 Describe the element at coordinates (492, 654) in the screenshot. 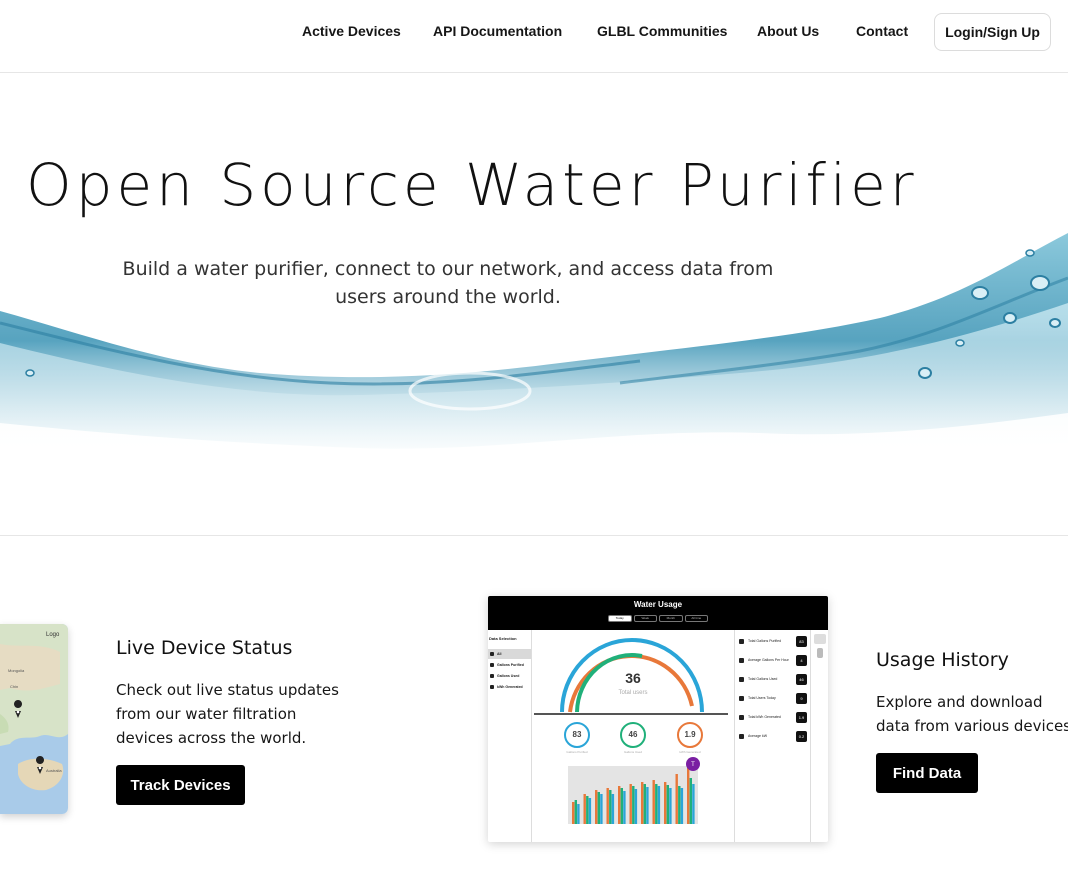

I see `check-icon` at that location.